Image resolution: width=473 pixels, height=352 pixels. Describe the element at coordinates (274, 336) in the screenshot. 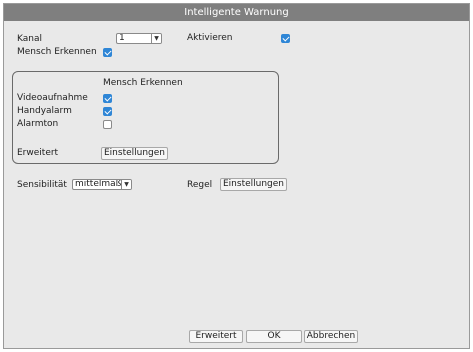

I see `ok-button: OK` at that location.